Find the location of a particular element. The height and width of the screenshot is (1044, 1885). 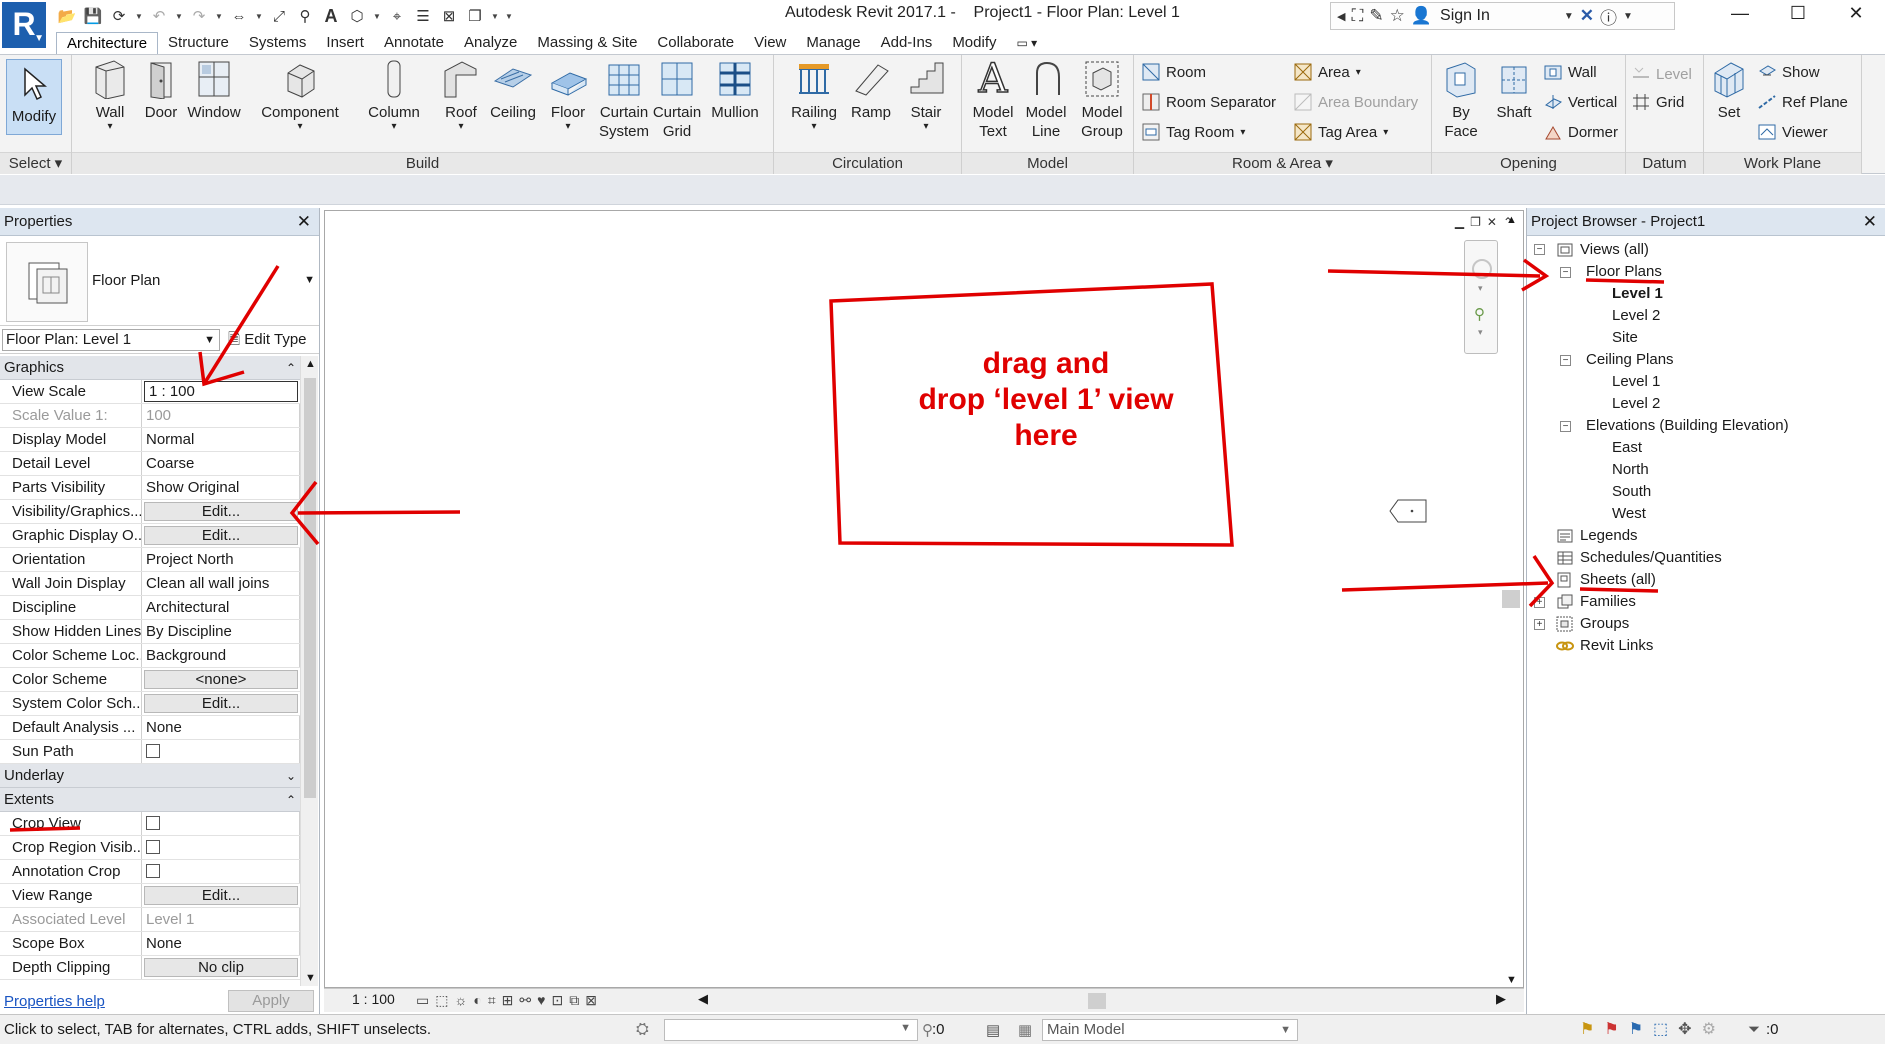

tree-ceiling-plan-level-1: Level 1 is located at coordinates (1636, 382).